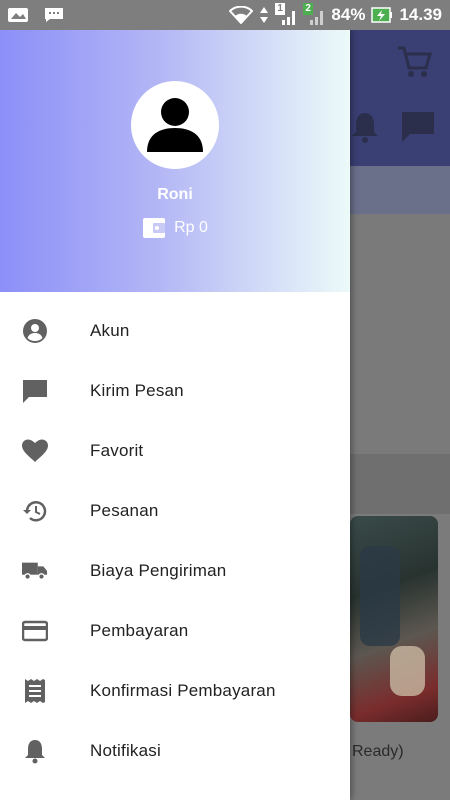 The image size is (450, 800). What do you see at coordinates (175, 751) in the screenshot?
I see `menu-item-notifikasi: Notifikasi` at bounding box center [175, 751].